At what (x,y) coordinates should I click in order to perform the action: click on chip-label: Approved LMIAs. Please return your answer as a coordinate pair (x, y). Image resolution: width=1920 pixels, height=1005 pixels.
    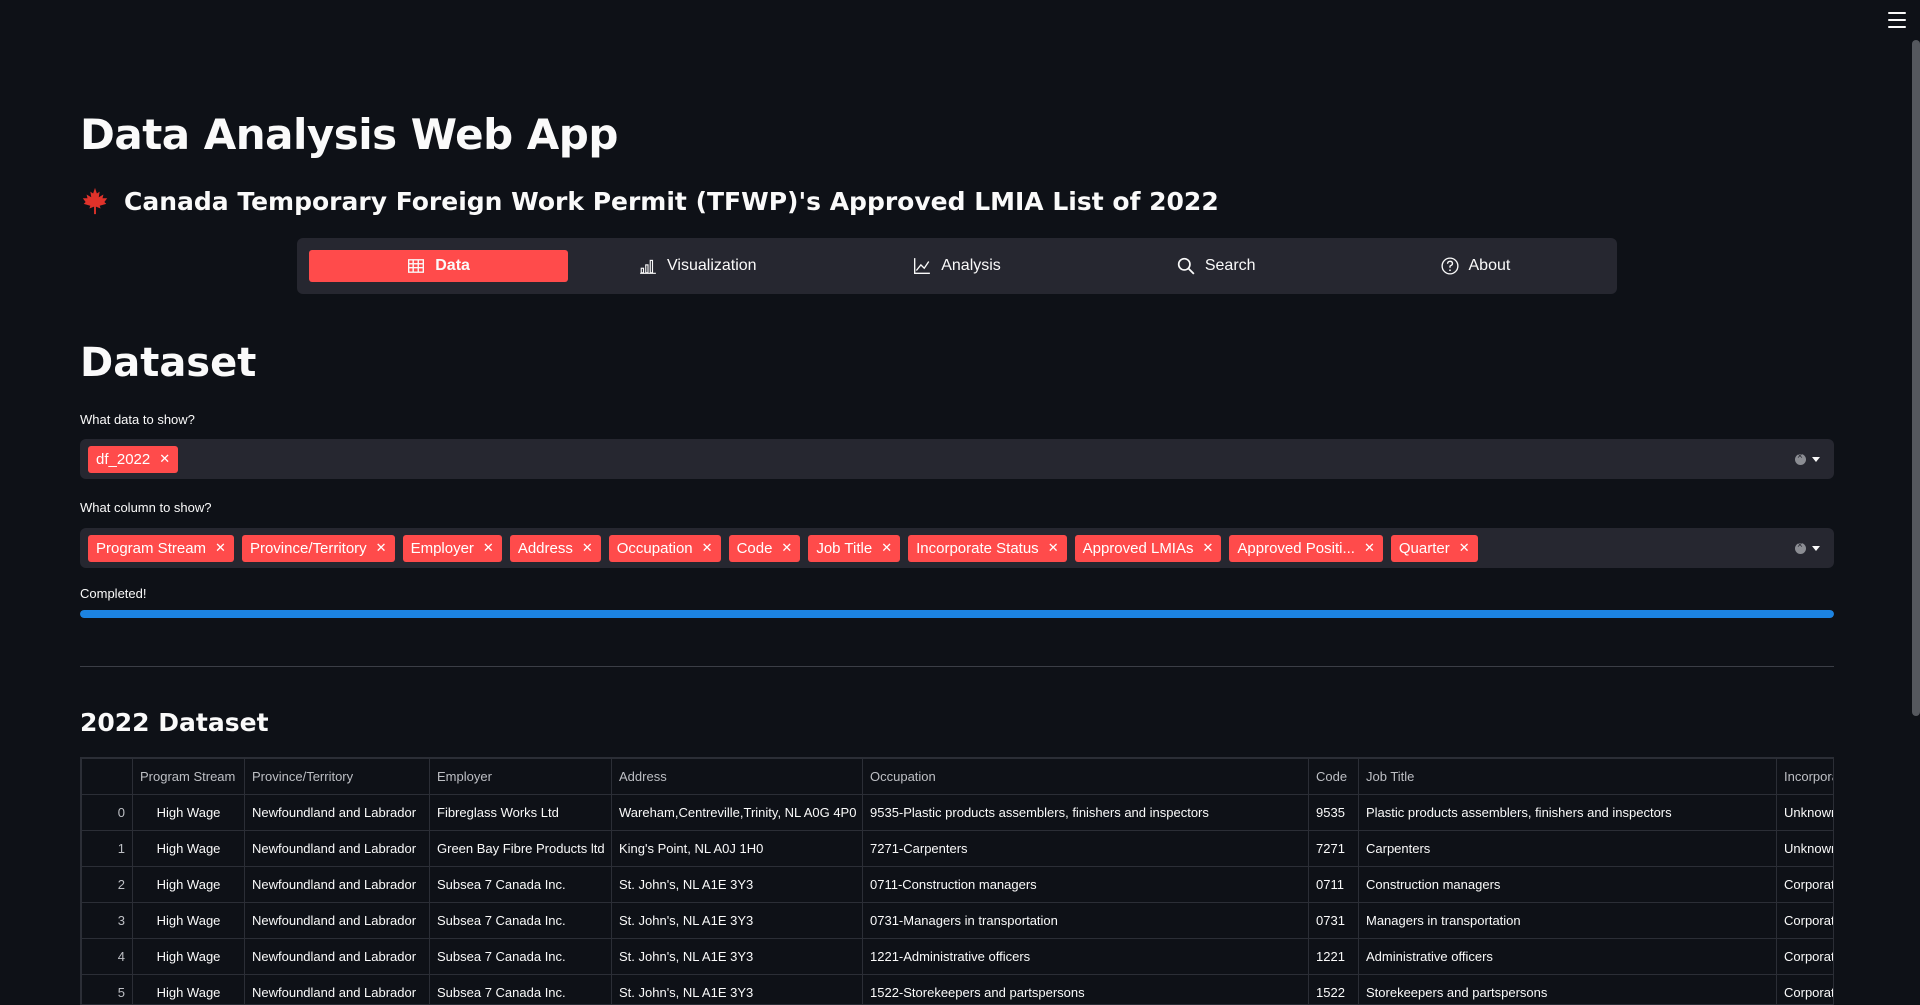
    Looking at the image, I should click on (1138, 548).